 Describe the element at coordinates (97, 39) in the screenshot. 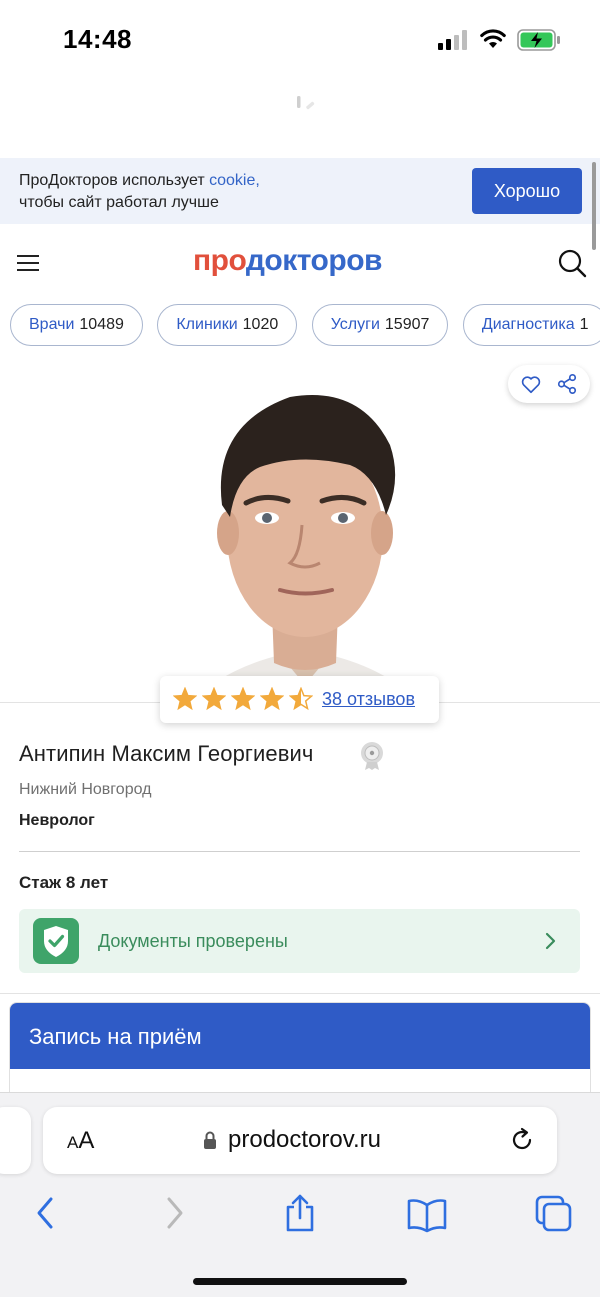

I see `status-time: 14:48` at that location.